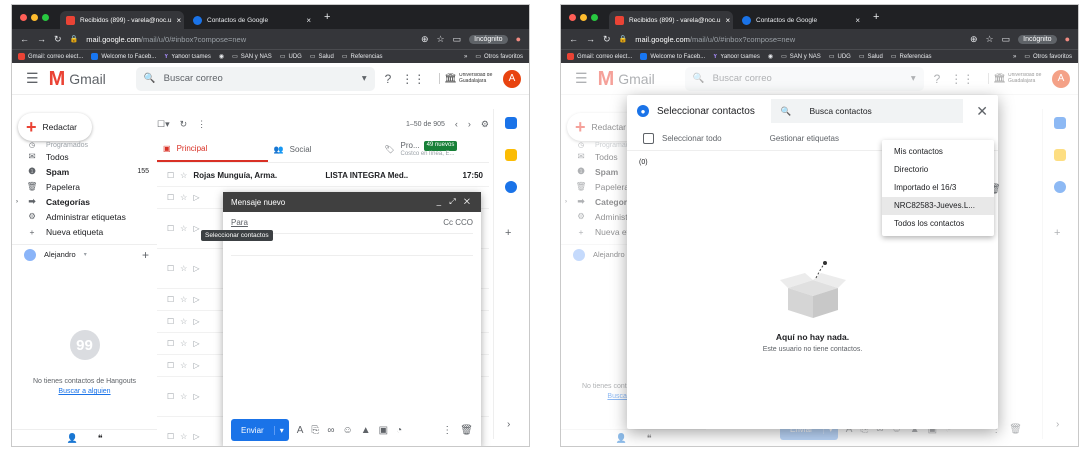 This screenshot has height=451, width=1079. I want to click on cc-bcc-link: Cc CCO, so click(458, 222).